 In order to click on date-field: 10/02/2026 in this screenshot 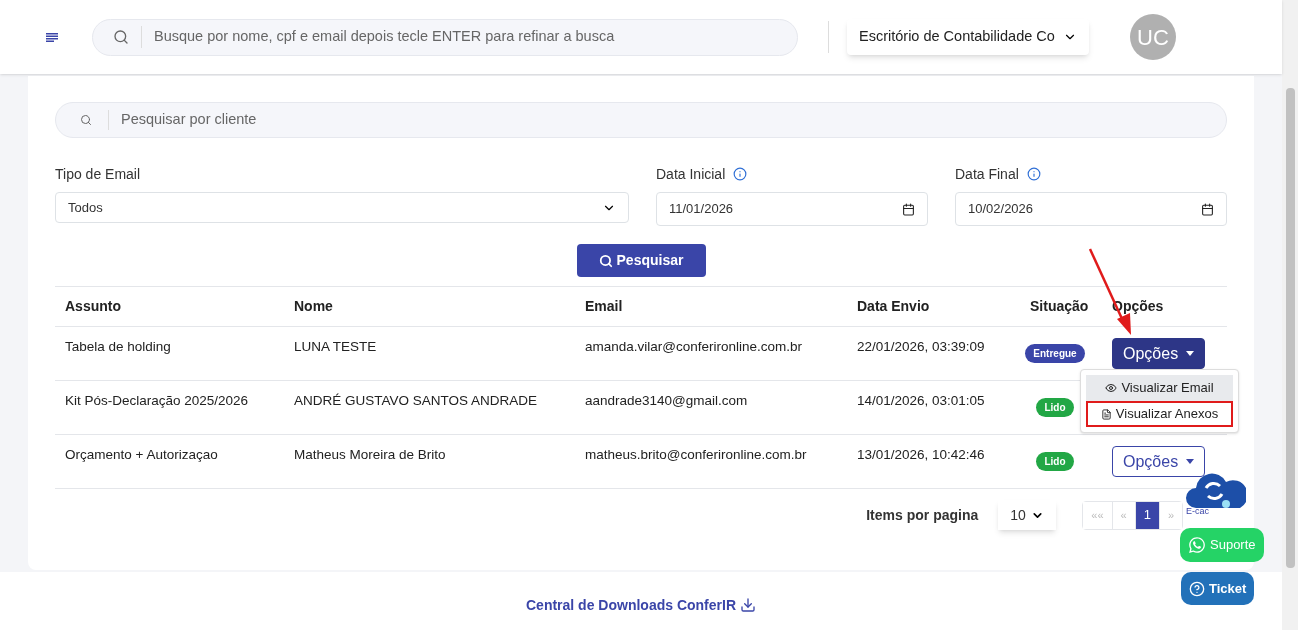, I will do `click(1091, 209)`.